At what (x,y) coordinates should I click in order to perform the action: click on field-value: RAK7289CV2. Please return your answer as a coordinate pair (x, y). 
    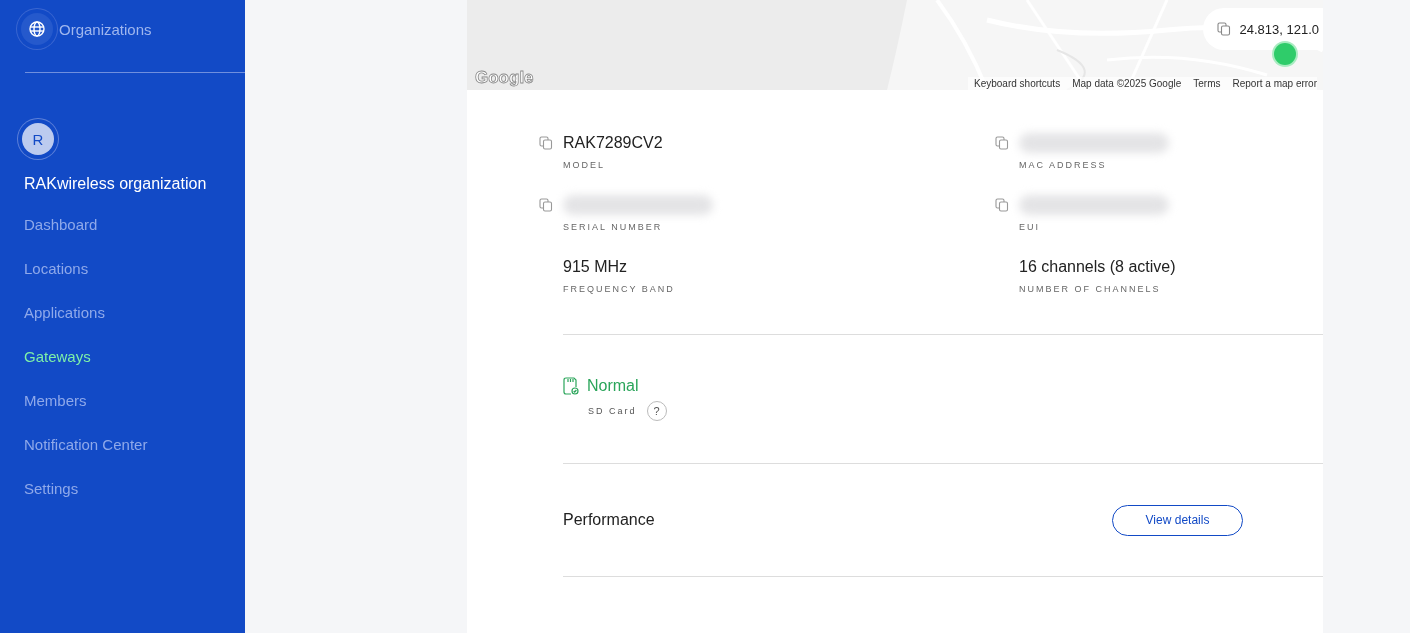
    Looking at the image, I should click on (613, 143).